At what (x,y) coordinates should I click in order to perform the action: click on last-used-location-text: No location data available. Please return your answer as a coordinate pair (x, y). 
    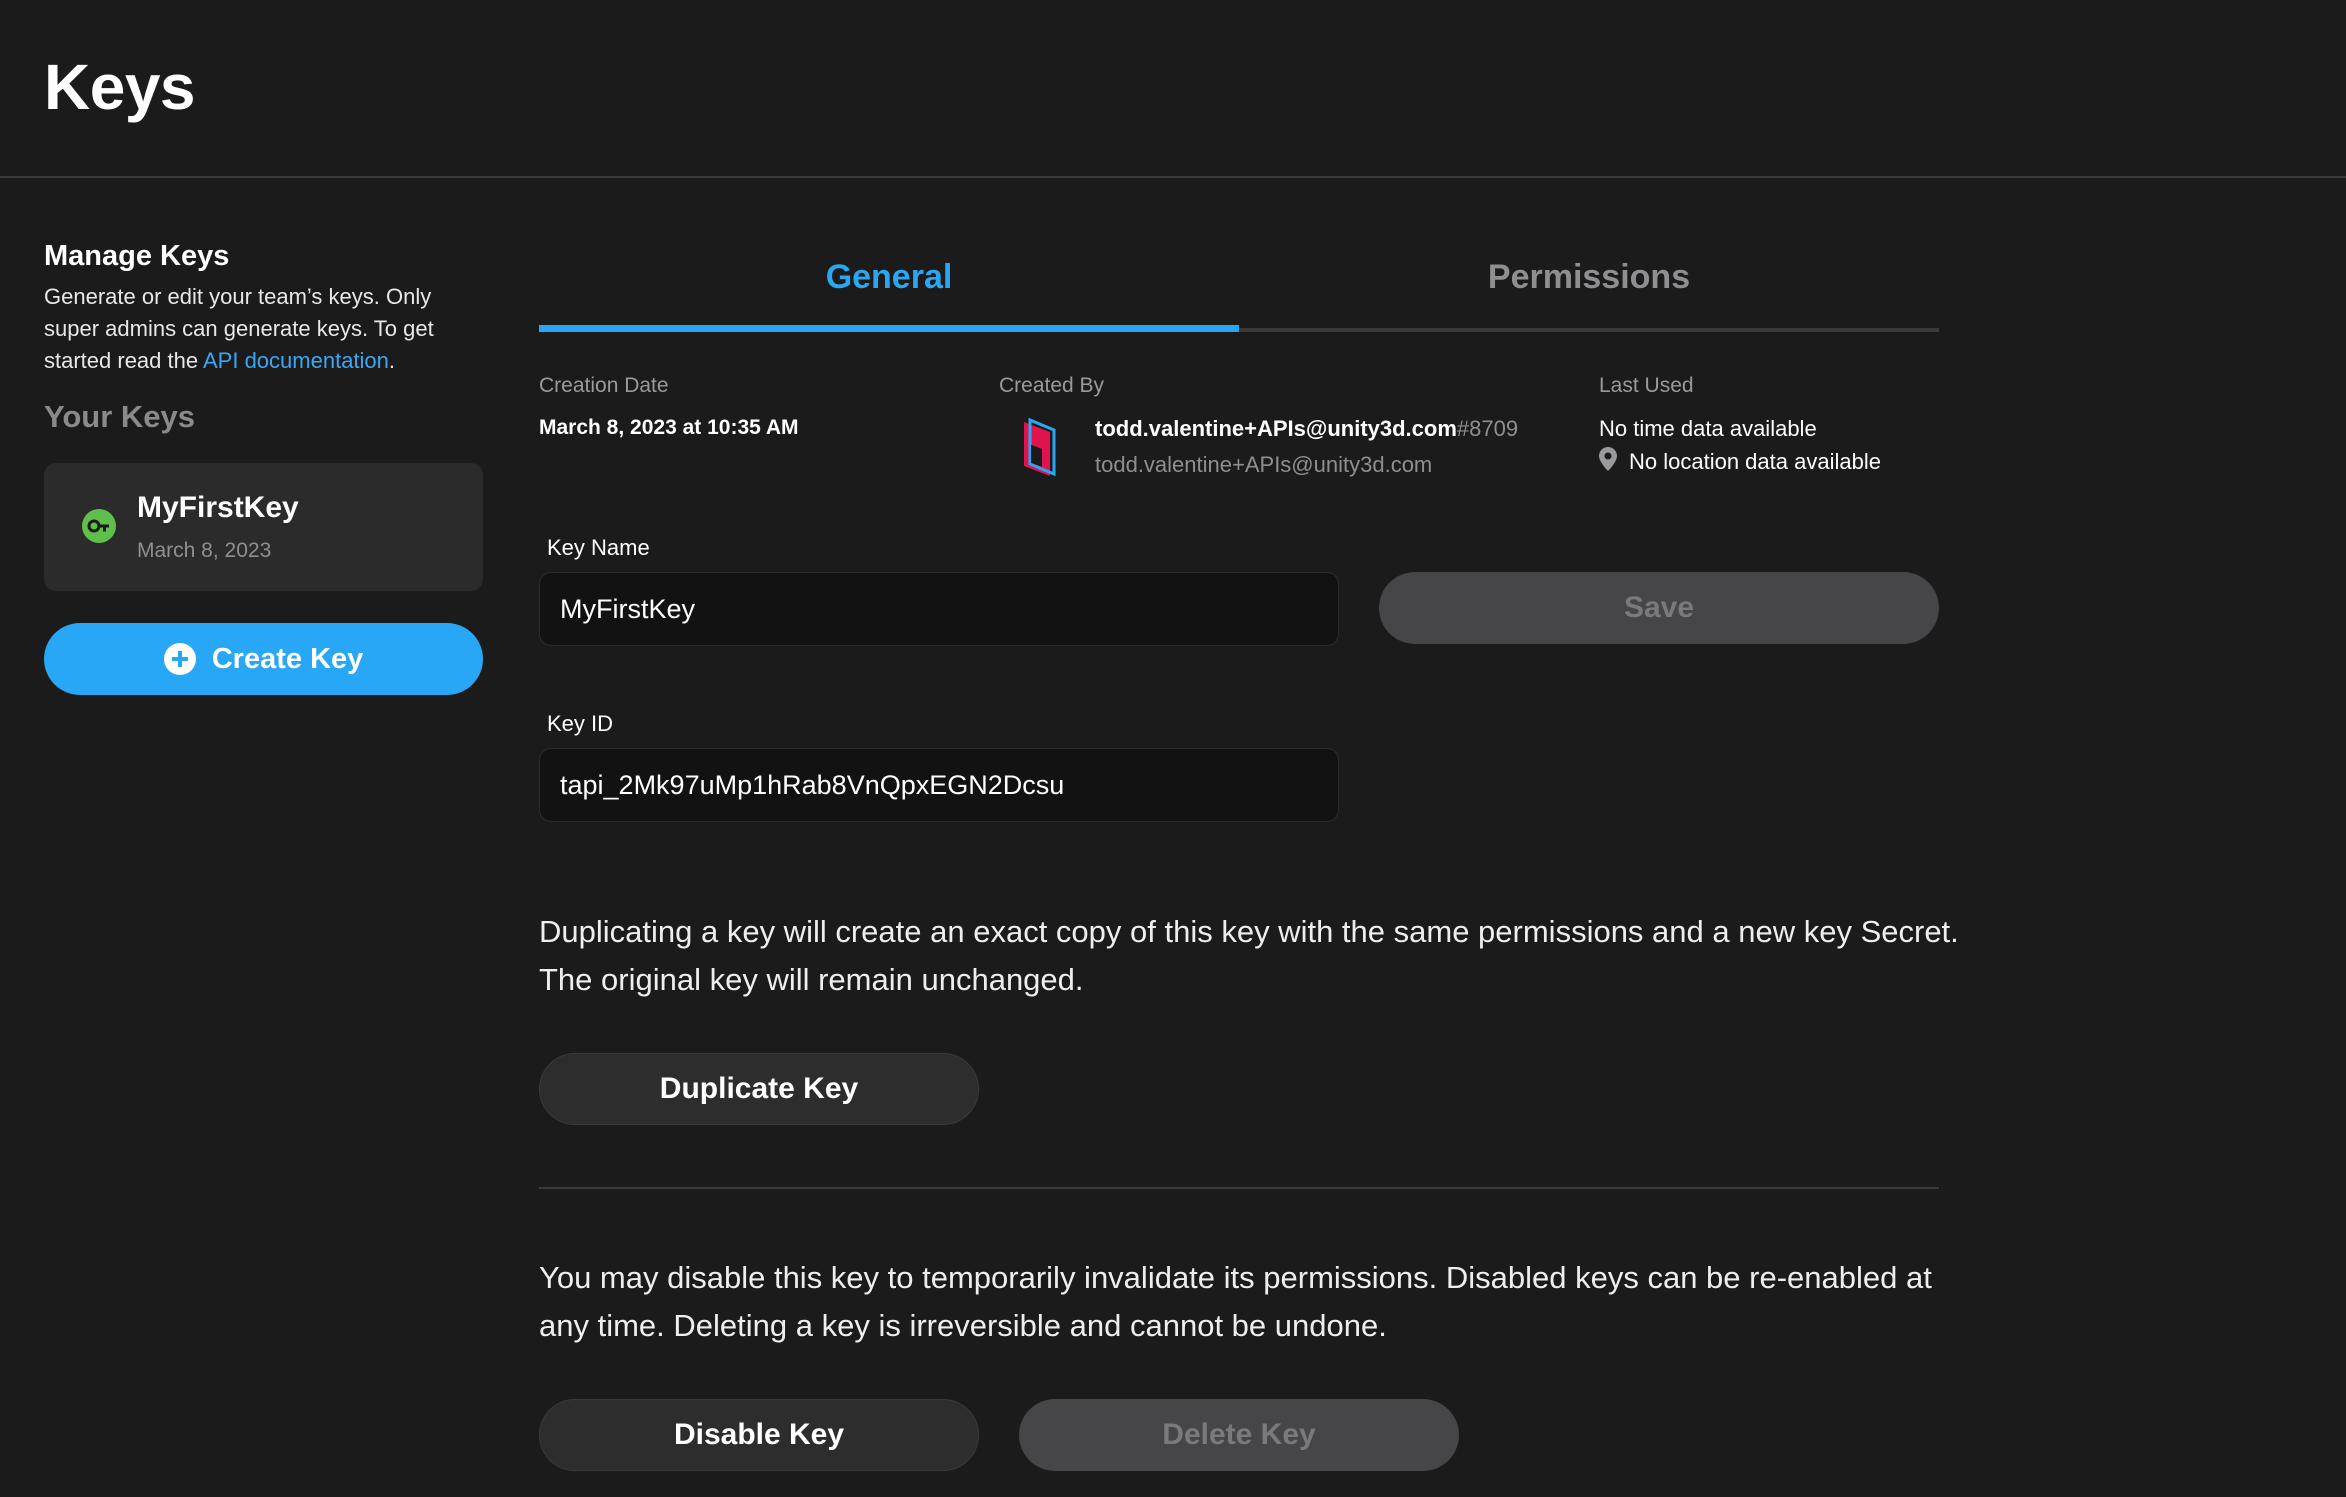
    Looking at the image, I should click on (1755, 461).